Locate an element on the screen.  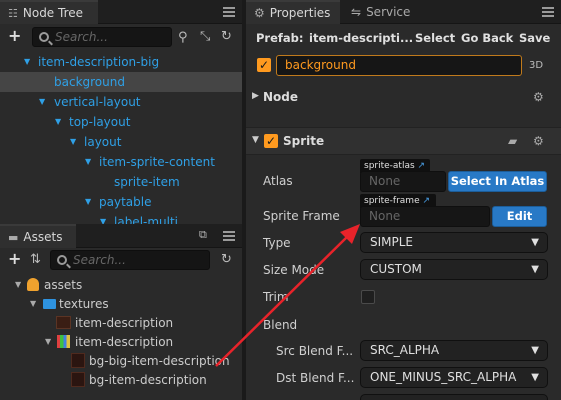
tree-item: ▼ paytable is located at coordinates (121, 202).